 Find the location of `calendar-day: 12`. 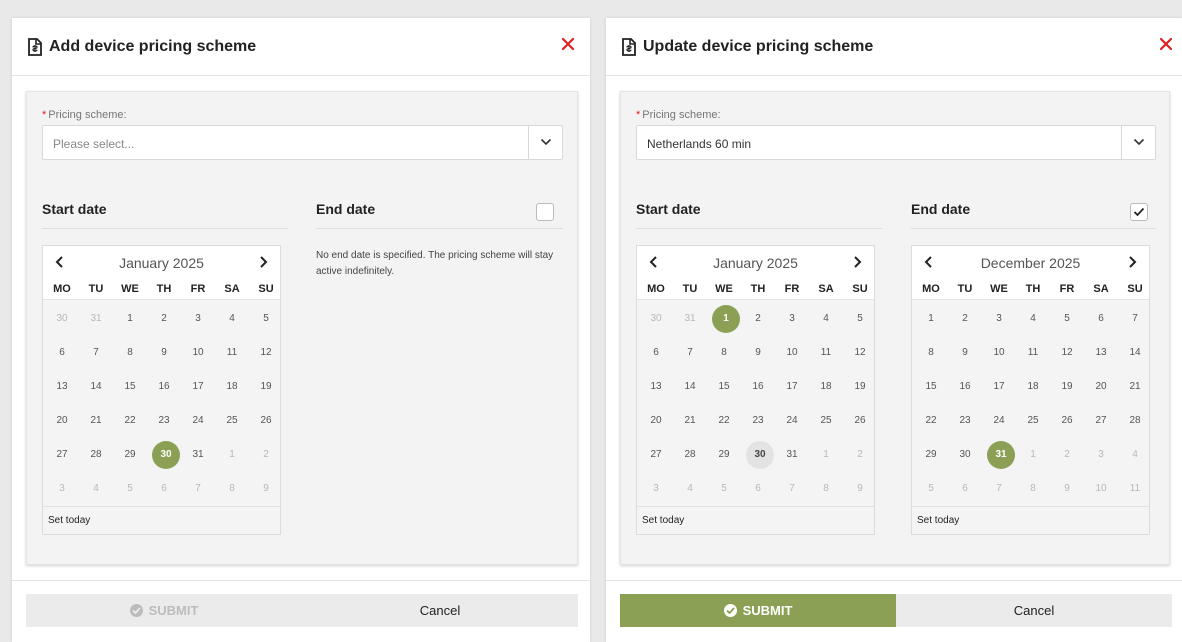

calendar-day: 12 is located at coordinates (266, 353).